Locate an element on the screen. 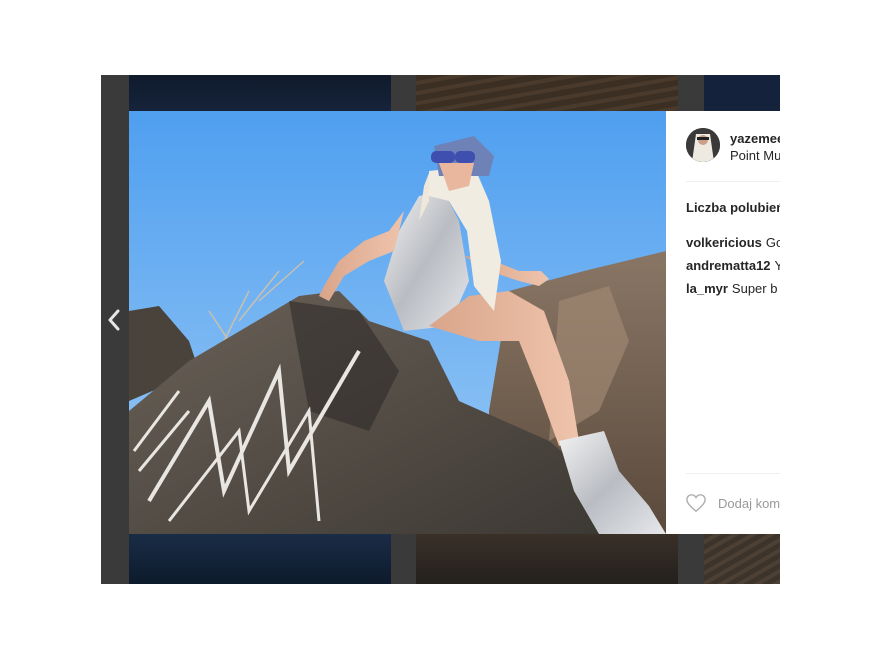 The width and height of the screenshot is (882, 660). chevron-left-icon is located at coordinates (114, 320).